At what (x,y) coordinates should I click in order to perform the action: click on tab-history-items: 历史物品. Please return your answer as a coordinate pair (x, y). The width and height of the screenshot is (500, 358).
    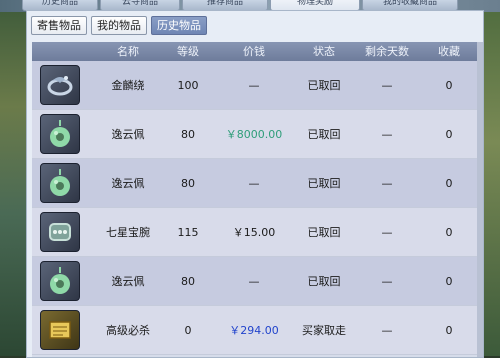
    Looking at the image, I should click on (179, 25).